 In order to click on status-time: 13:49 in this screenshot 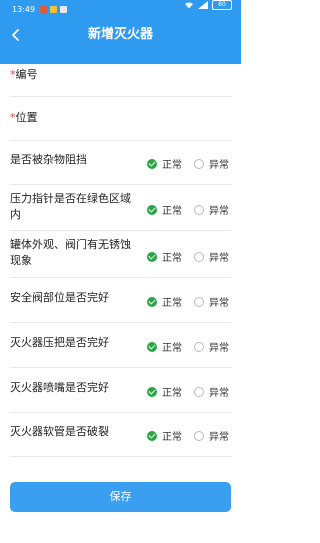, I will do `click(24, 9)`.